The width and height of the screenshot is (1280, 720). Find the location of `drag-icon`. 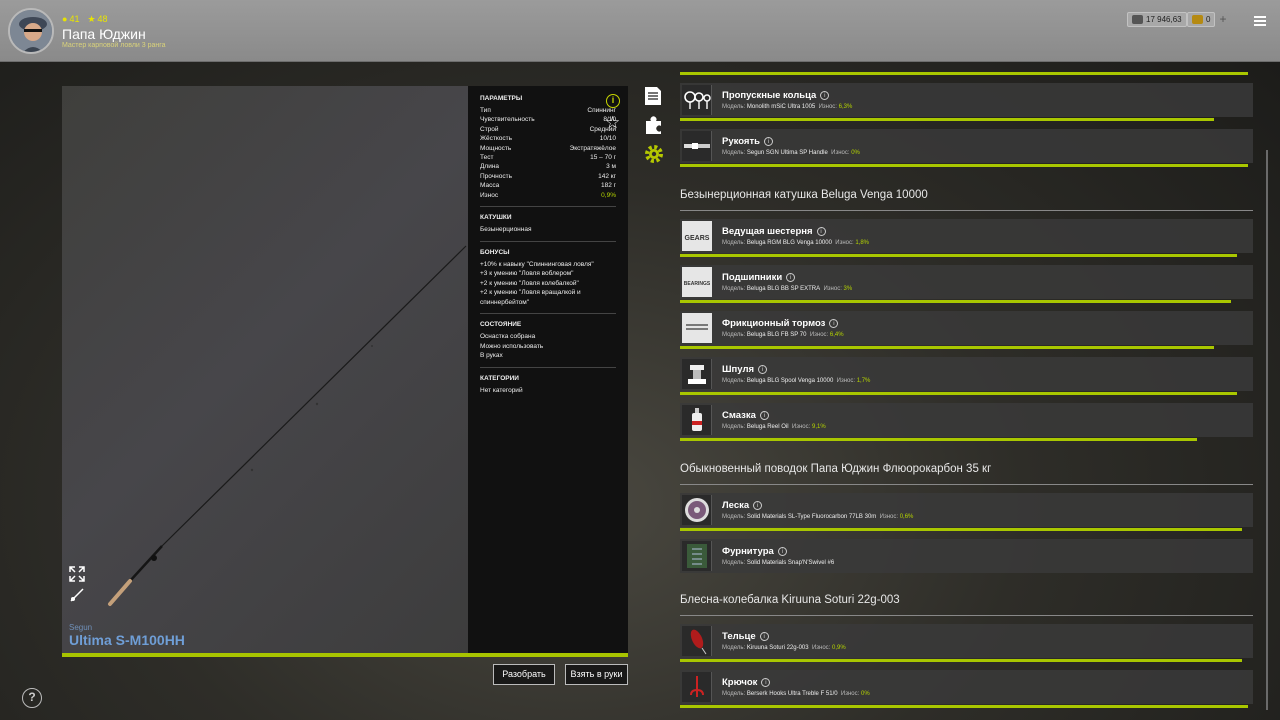

drag-icon is located at coordinates (697, 328).